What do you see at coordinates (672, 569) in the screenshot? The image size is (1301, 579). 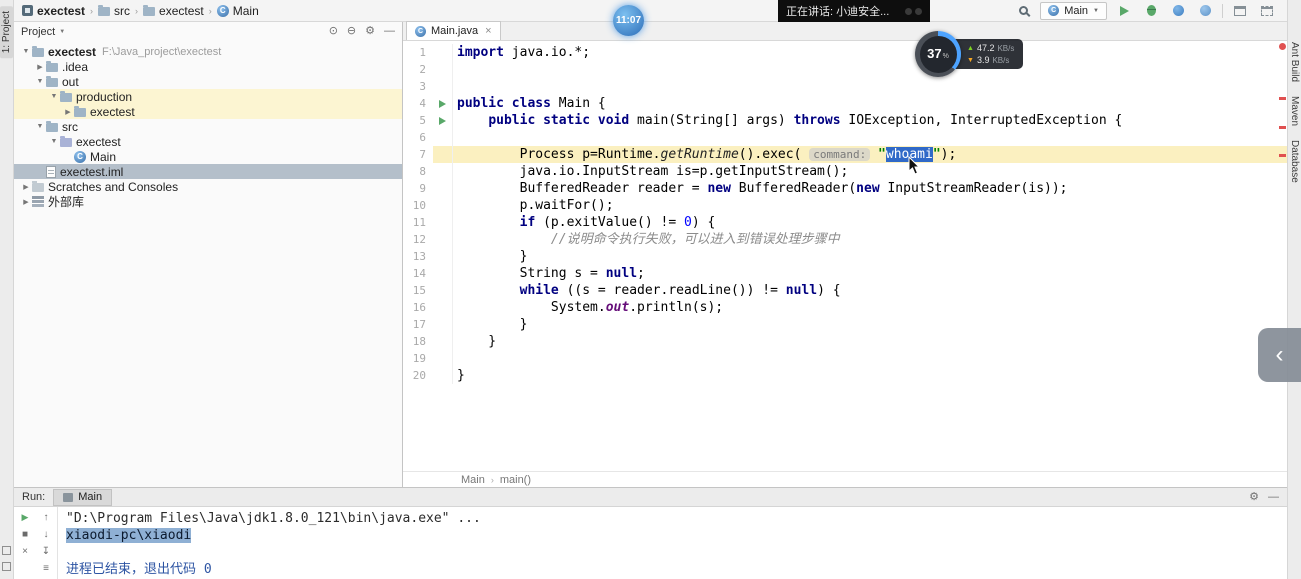 I see `console-line: 进程已结束，退出代码 0` at bounding box center [672, 569].